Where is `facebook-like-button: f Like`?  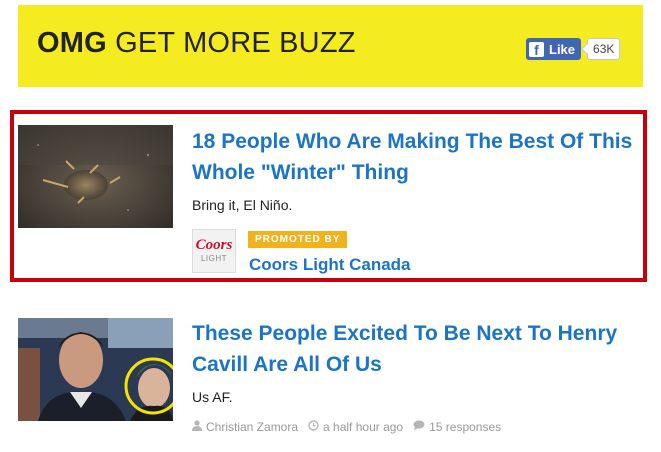
facebook-like-button: f Like is located at coordinates (554, 49).